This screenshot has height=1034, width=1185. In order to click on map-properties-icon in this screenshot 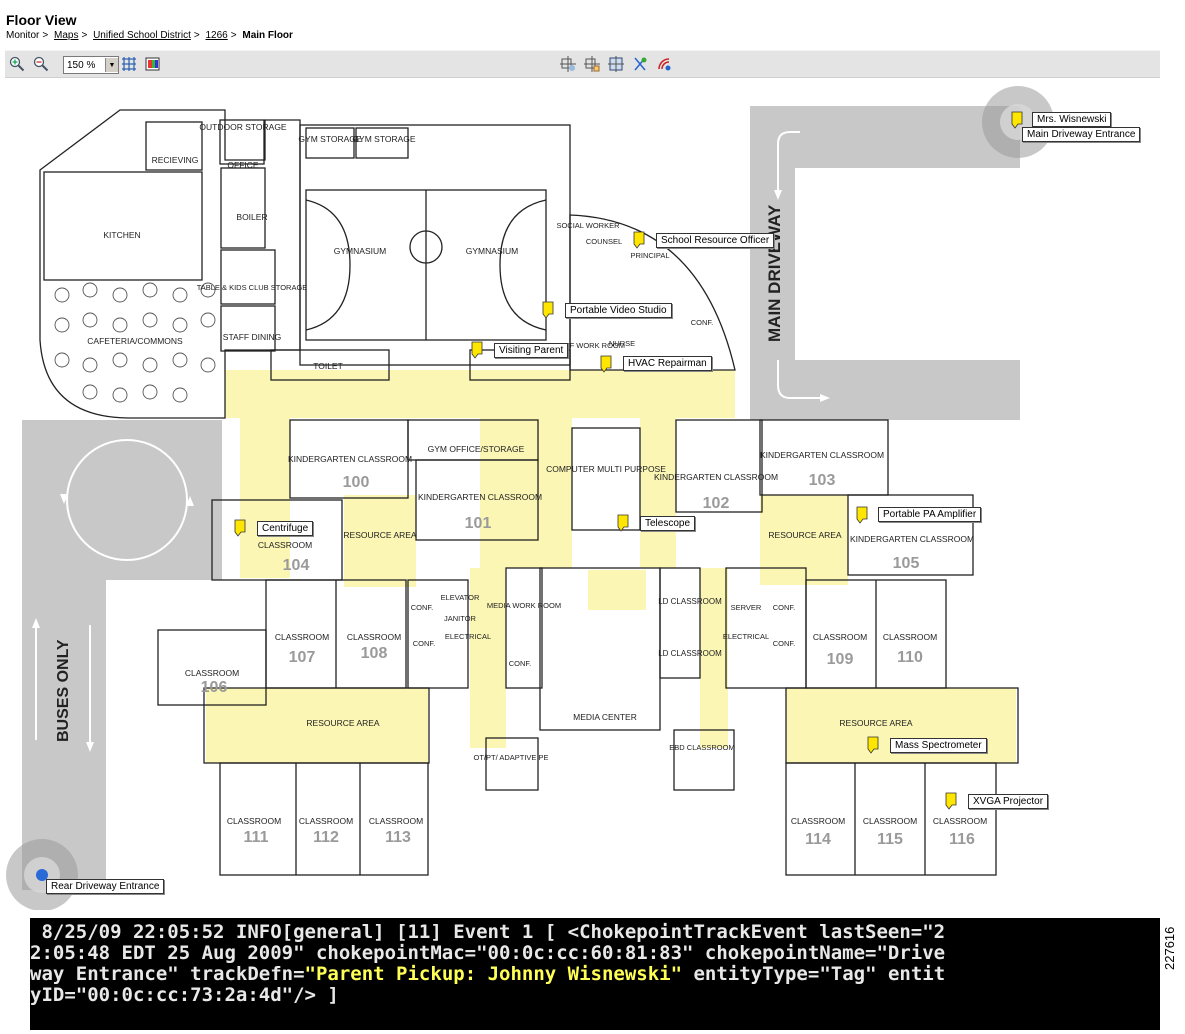, I will do `click(616, 64)`.